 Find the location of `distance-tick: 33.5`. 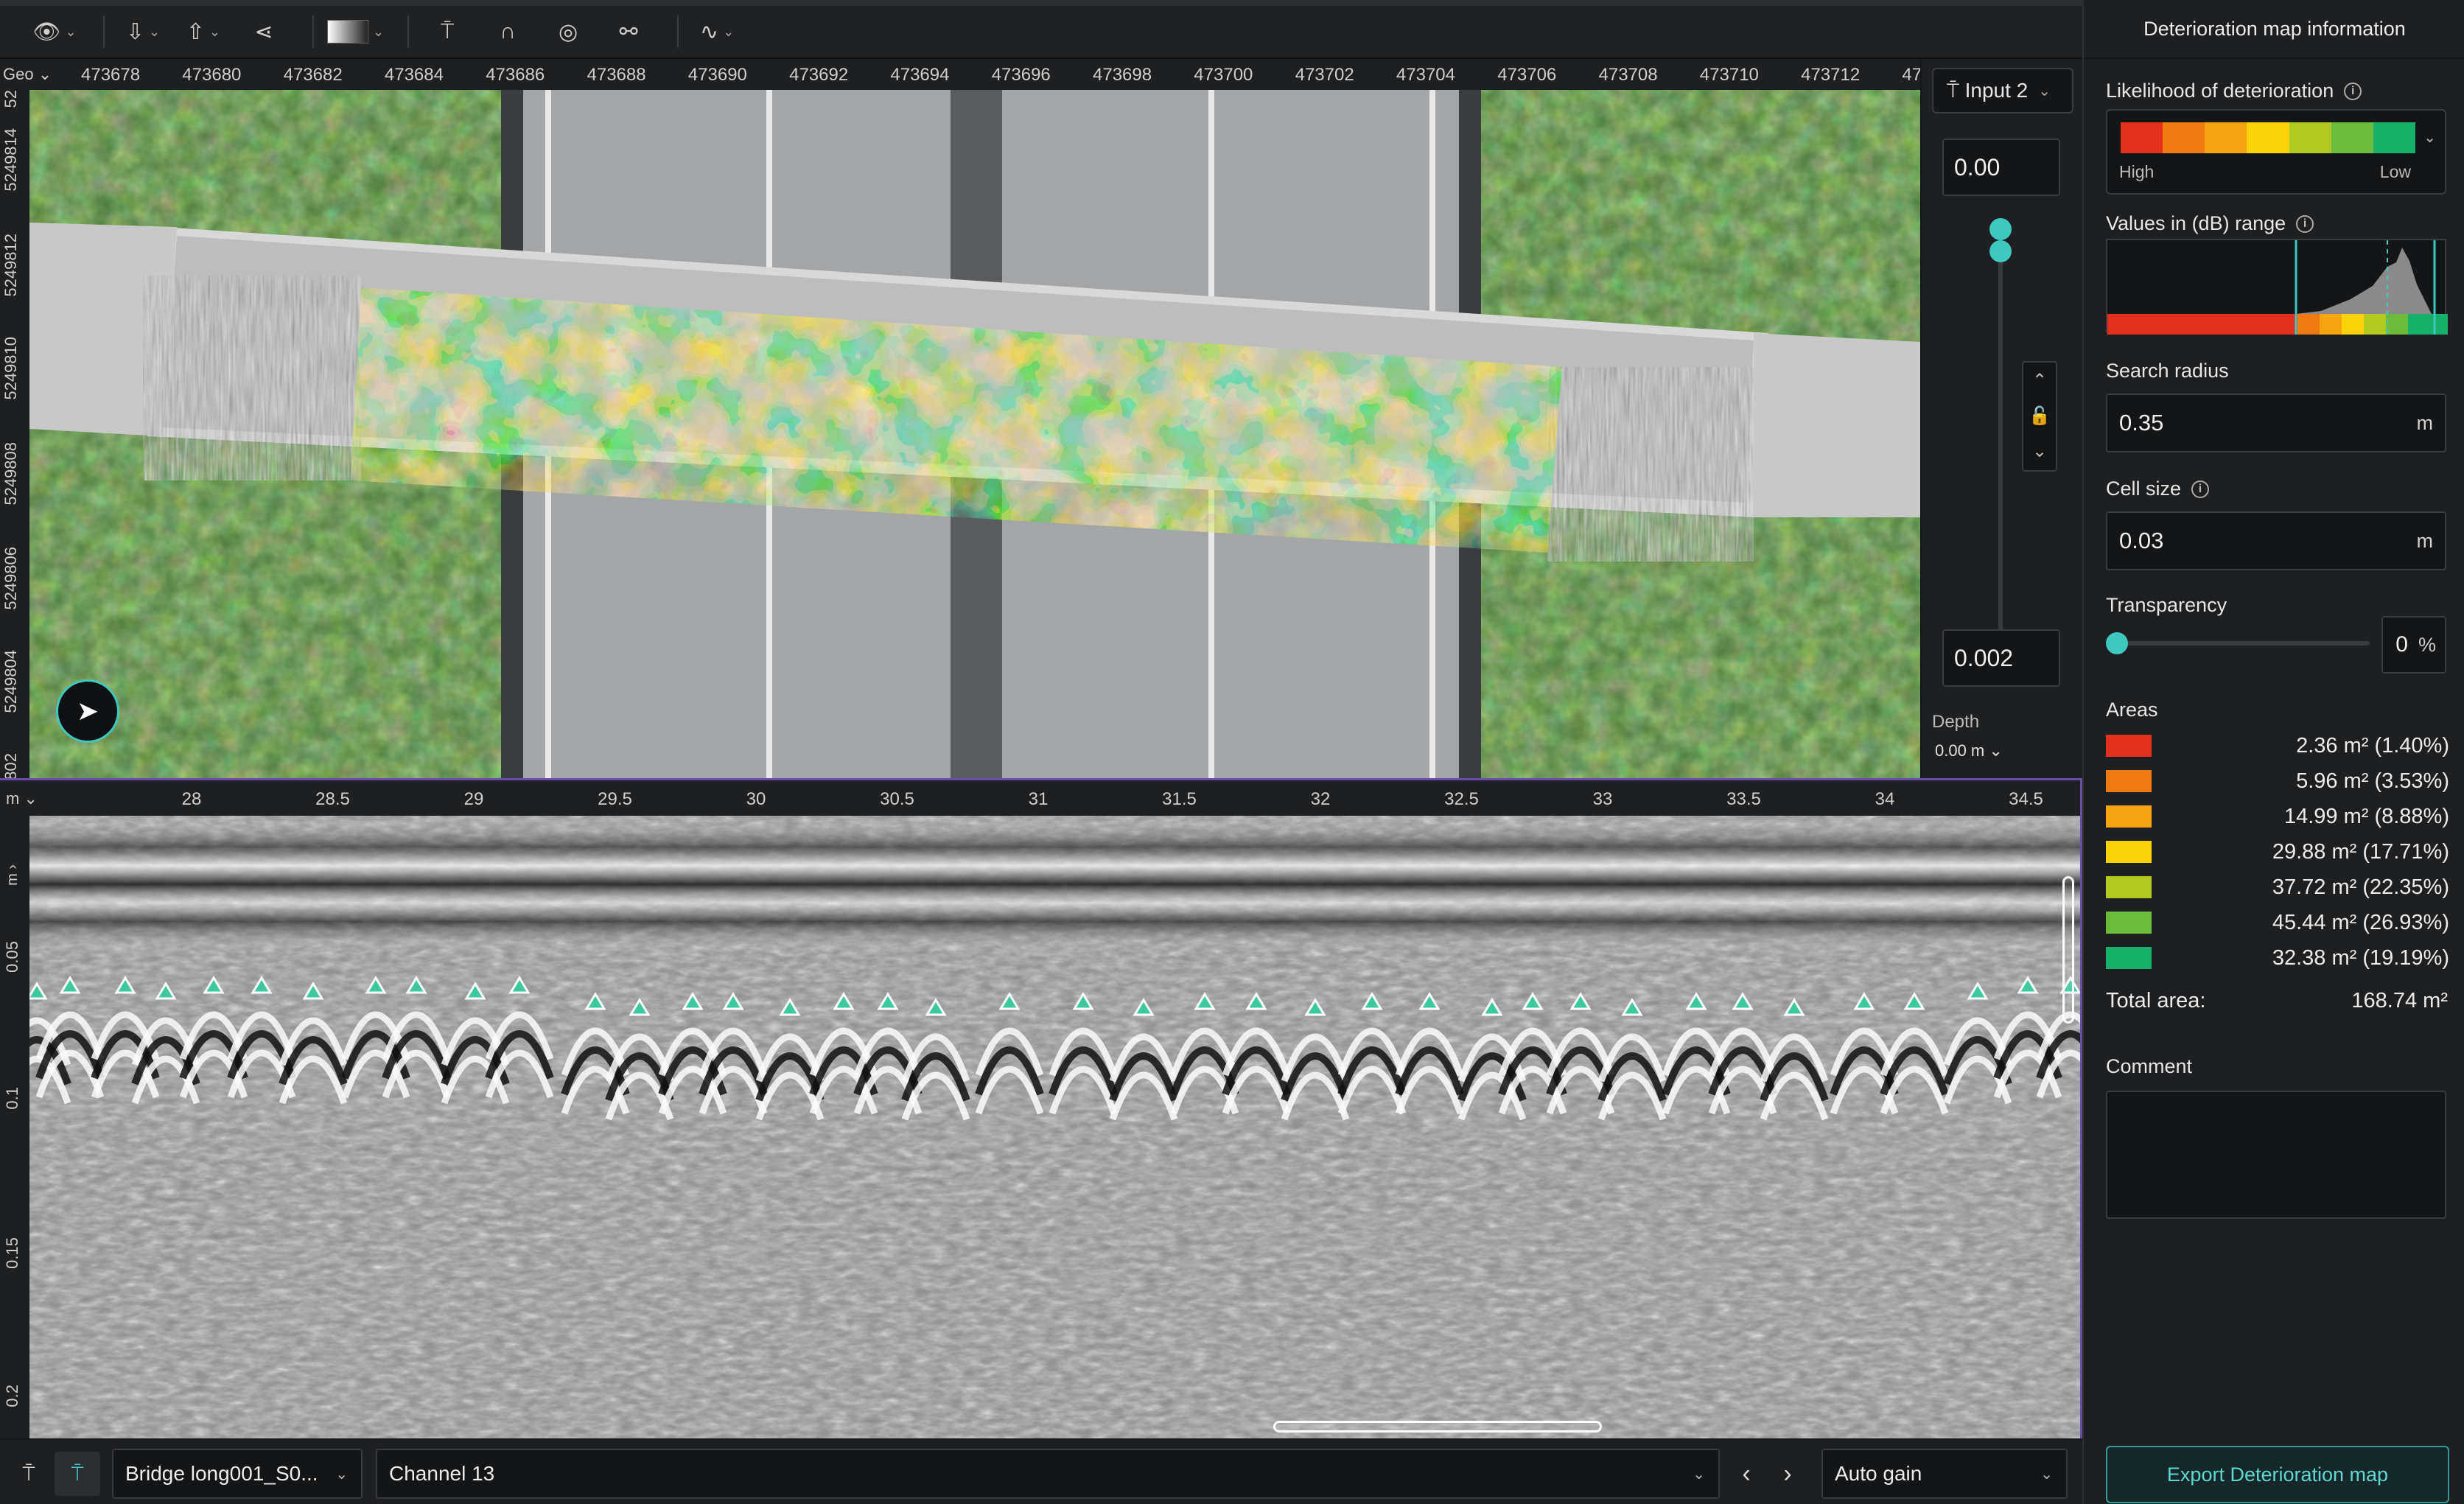

distance-tick: 33.5 is located at coordinates (1743, 799).